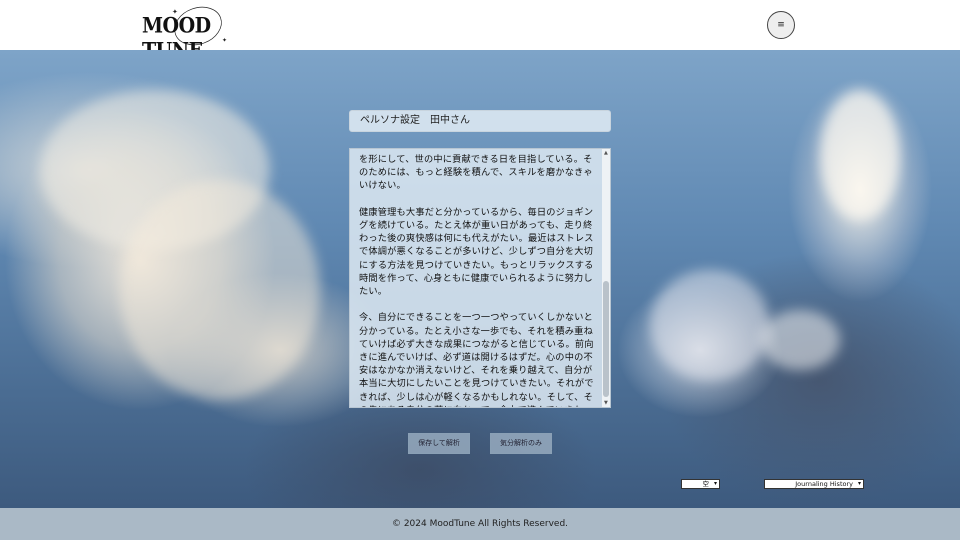  I want to click on logo: ✦ ✦ MOOD TUNE, so click(199, 33).